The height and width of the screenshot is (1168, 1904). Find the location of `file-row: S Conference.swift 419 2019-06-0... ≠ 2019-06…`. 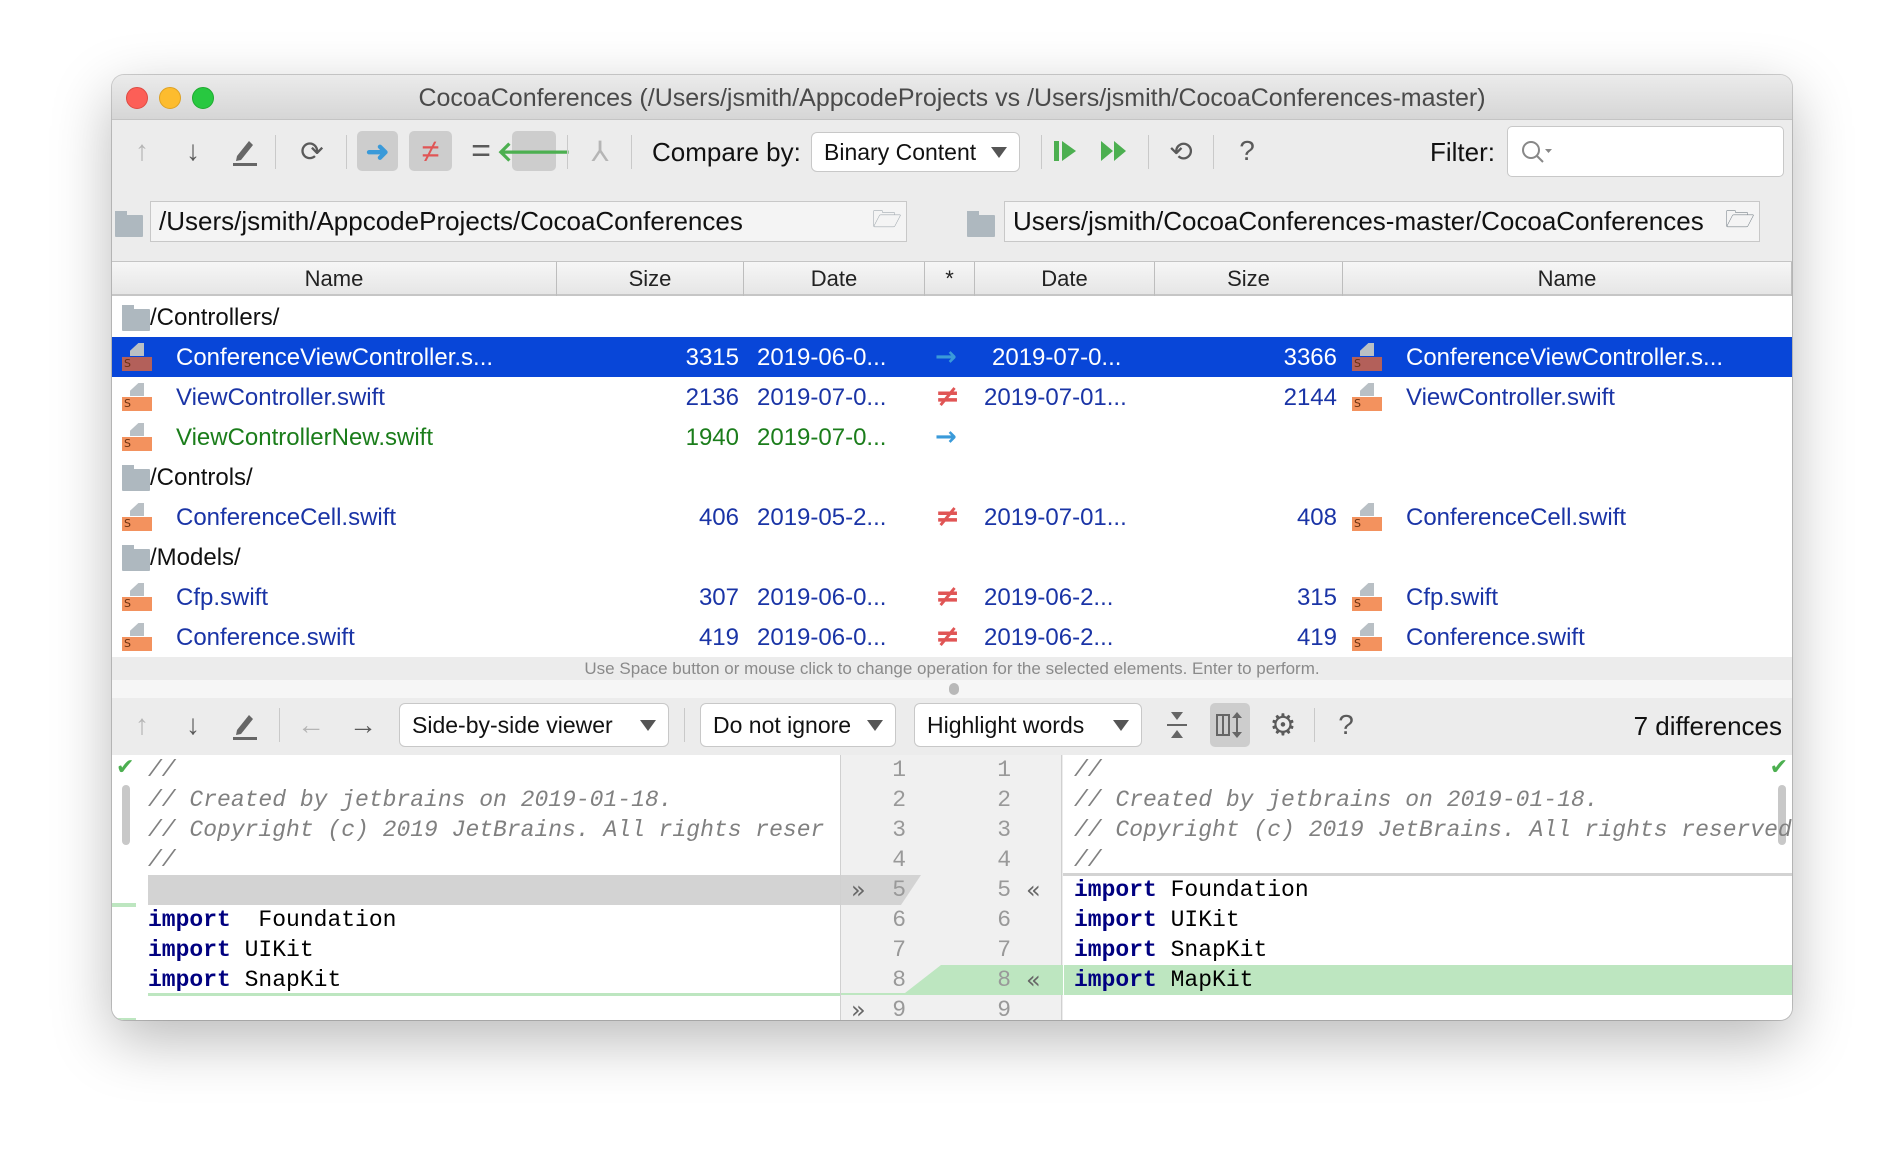

file-row: S Conference.swift 419 2019-06-0... ≠ 2019-06… is located at coordinates (952, 637).